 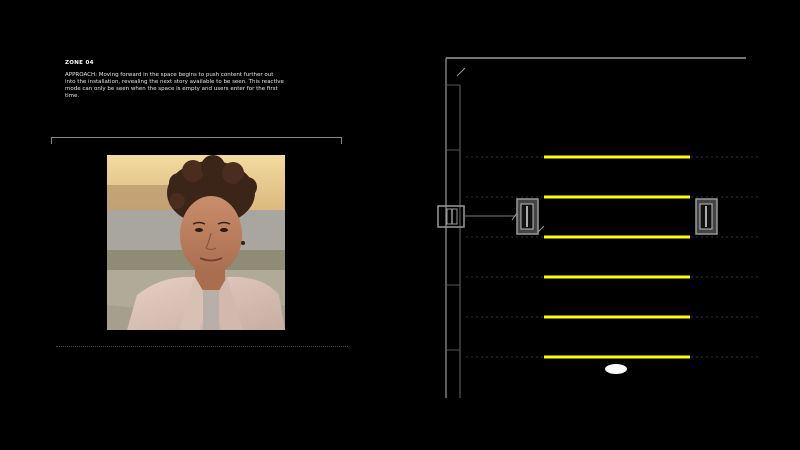 I want to click on sensor-right-icon, so click(x=706, y=216).